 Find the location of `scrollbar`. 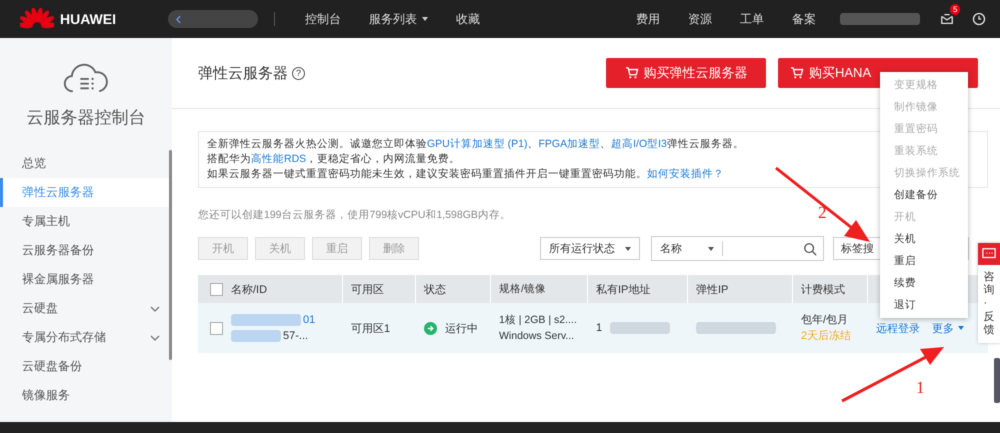

scrollbar is located at coordinates (170, 255).